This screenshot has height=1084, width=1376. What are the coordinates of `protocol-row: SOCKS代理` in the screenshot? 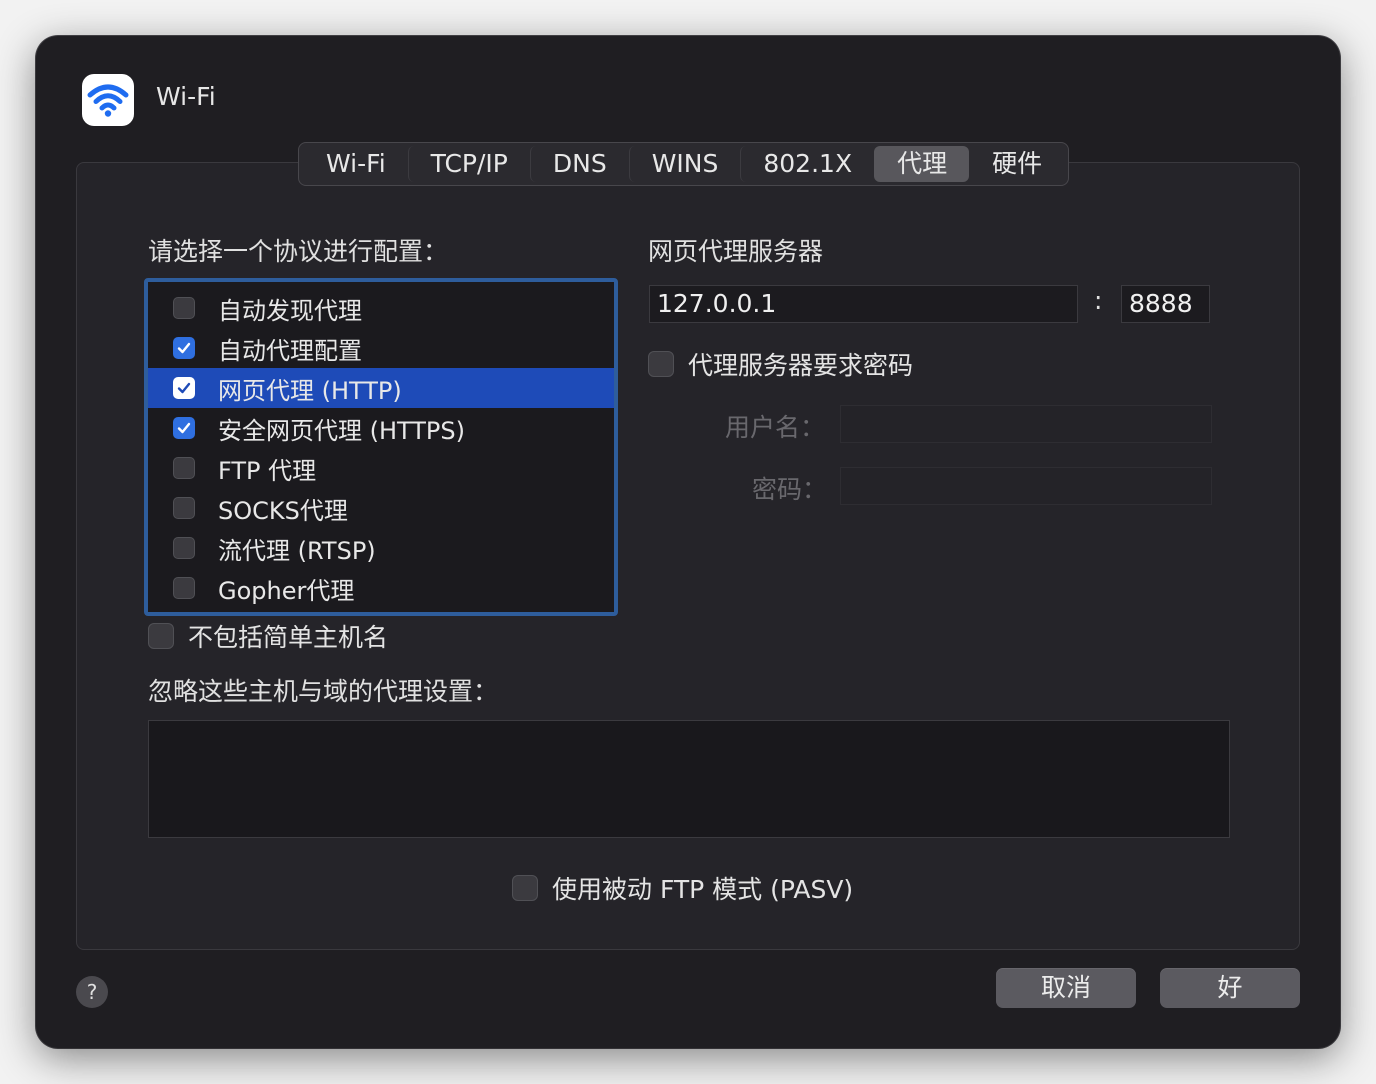 It's located at (381, 508).